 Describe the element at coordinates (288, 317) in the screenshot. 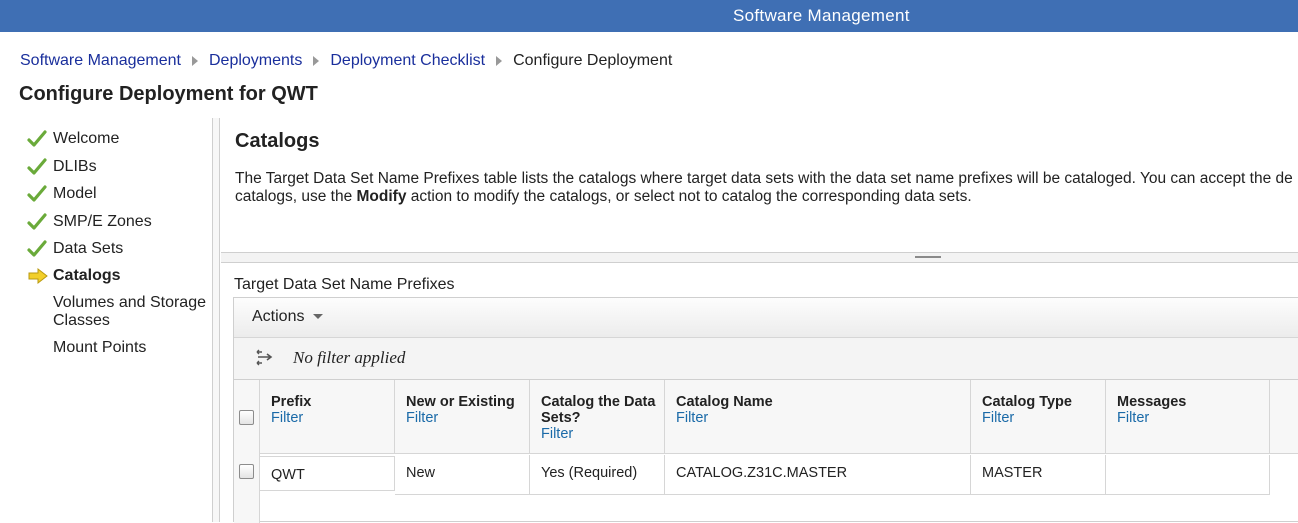

I see `actions-menu-button: Actions` at that location.